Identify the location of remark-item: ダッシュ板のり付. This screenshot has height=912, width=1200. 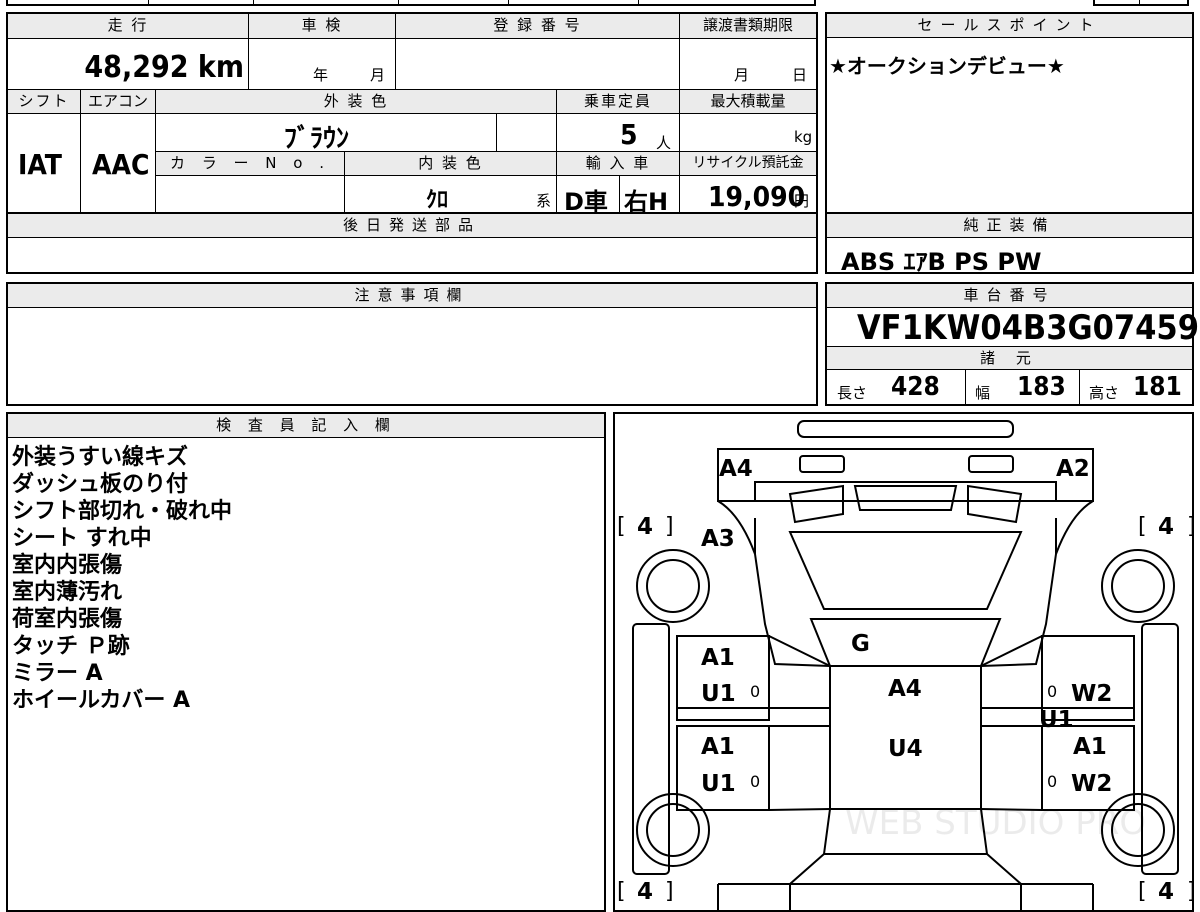
(100, 484).